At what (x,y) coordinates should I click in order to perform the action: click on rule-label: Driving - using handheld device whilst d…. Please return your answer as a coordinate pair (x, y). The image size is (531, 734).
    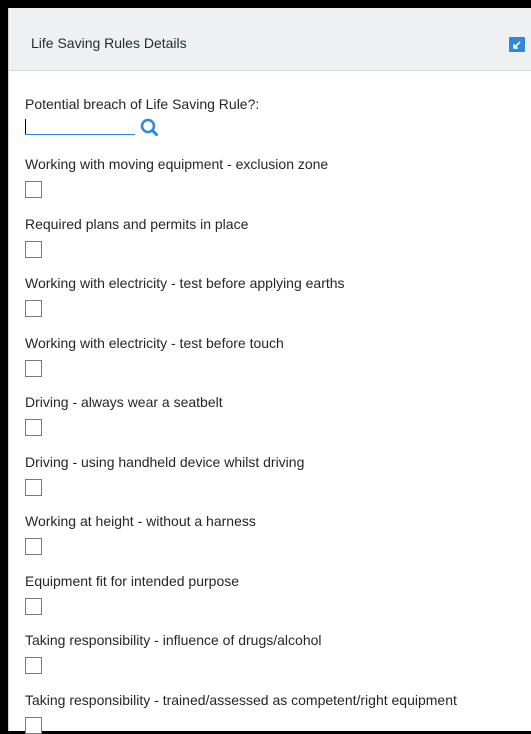
    Looking at the image, I should click on (165, 461).